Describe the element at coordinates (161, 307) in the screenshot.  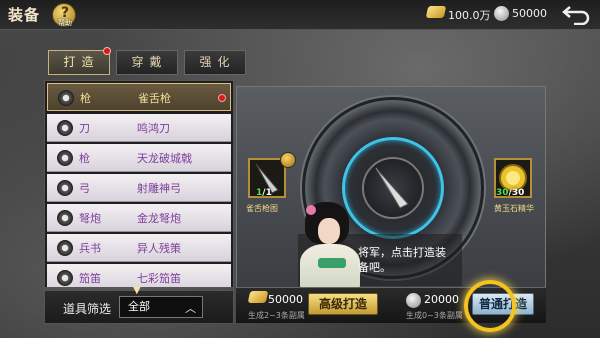
I see `filter-dropdown: 全部 ︿` at that location.